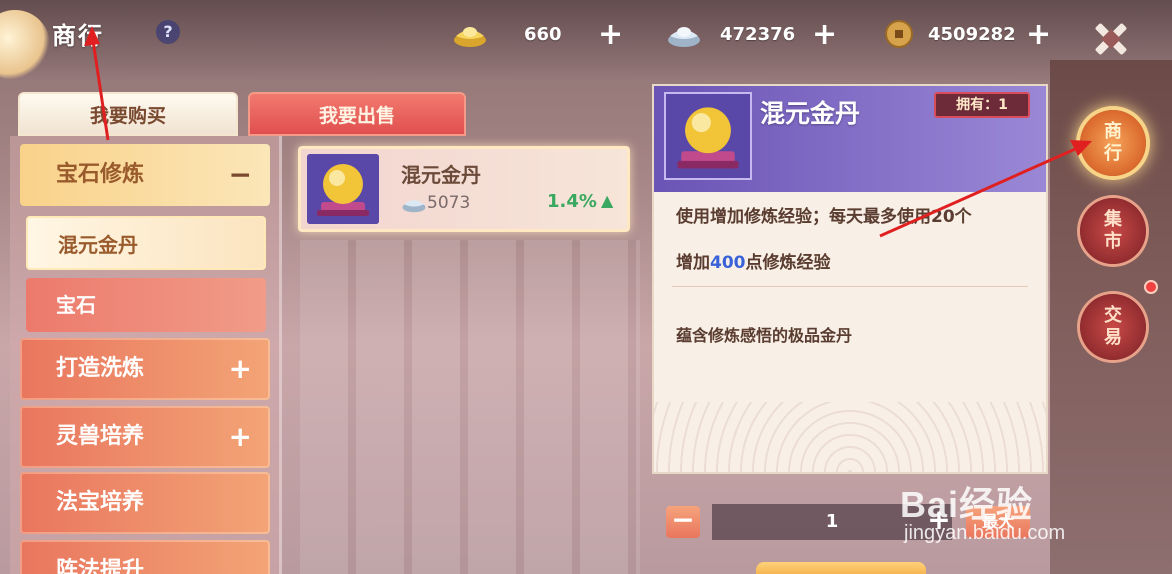 Image resolution: width=1172 pixels, height=574 pixels. Describe the element at coordinates (146, 243) in the screenshot. I see `subcategory-hunyuan-jindan: 混元金丹` at that location.